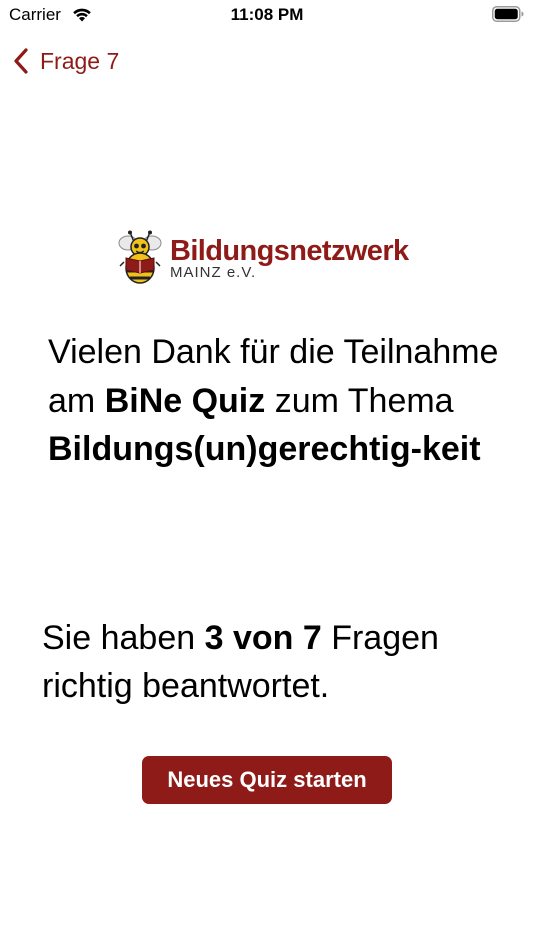 Image resolution: width=534 pixels, height=950 pixels. What do you see at coordinates (123, 638) in the screenshot?
I see `result-prefix: Sie haben` at bounding box center [123, 638].